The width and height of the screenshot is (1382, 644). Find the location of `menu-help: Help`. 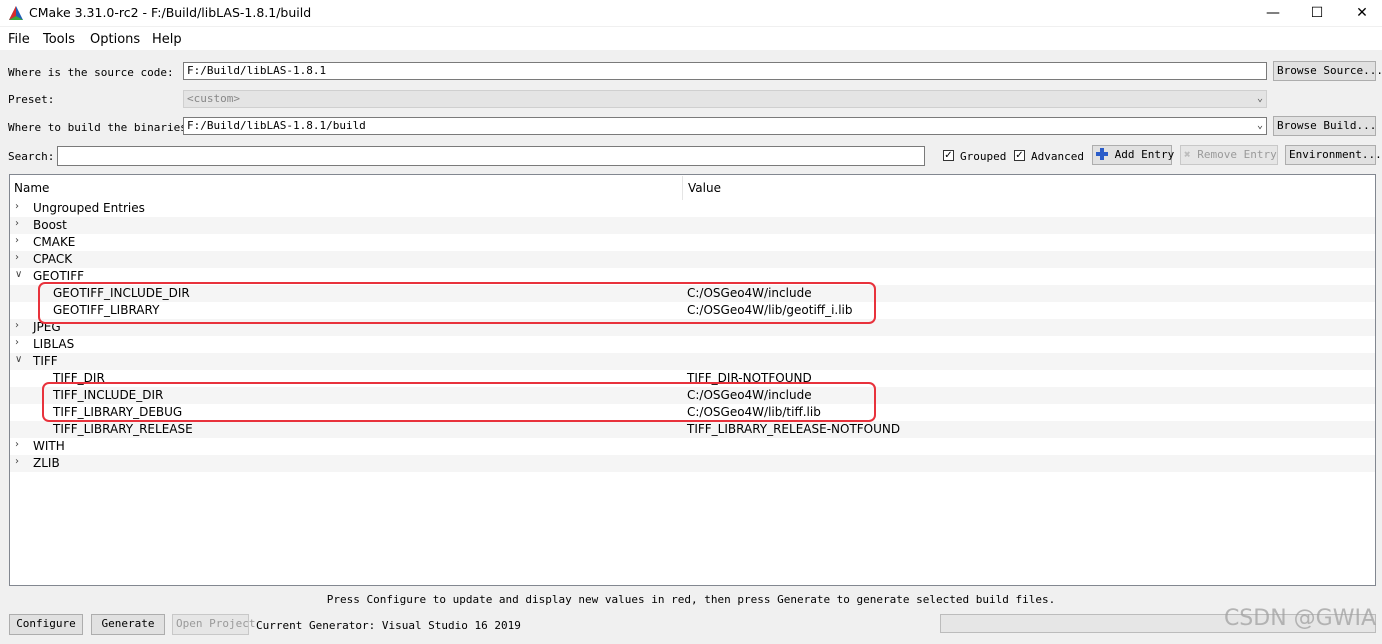

menu-help: Help is located at coordinates (167, 39).